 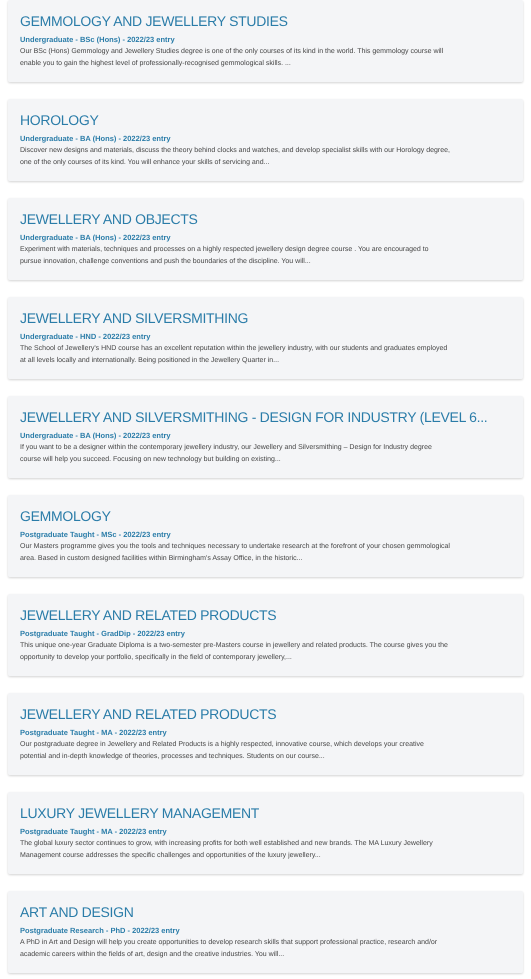 I want to click on course-title-link: ART AND DESIGN, so click(x=265, y=912).